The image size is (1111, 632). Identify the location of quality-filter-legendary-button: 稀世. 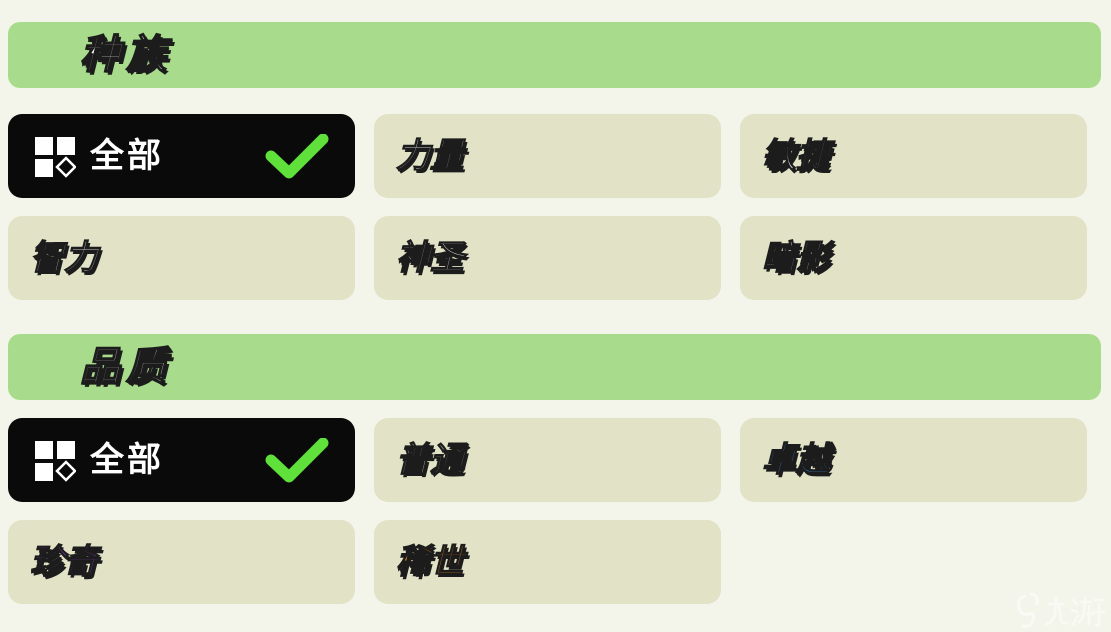
(547, 562).